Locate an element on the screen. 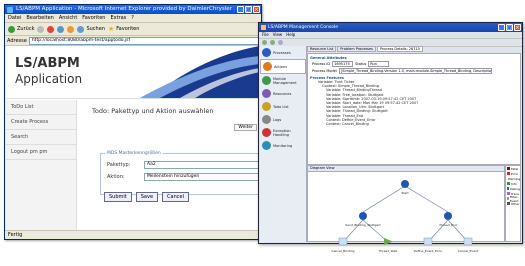 Image resolution: width=525 pixels, height=266 pixels. module-icon is located at coordinates (266, 80).